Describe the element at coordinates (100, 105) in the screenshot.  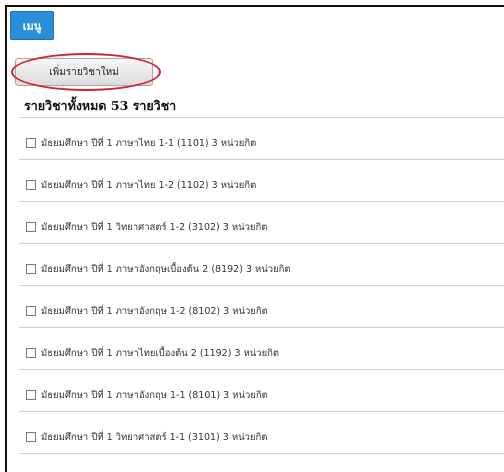
I see `course-count-heading: รายวิชาทั้งหมด 53 รายวิชา` at that location.